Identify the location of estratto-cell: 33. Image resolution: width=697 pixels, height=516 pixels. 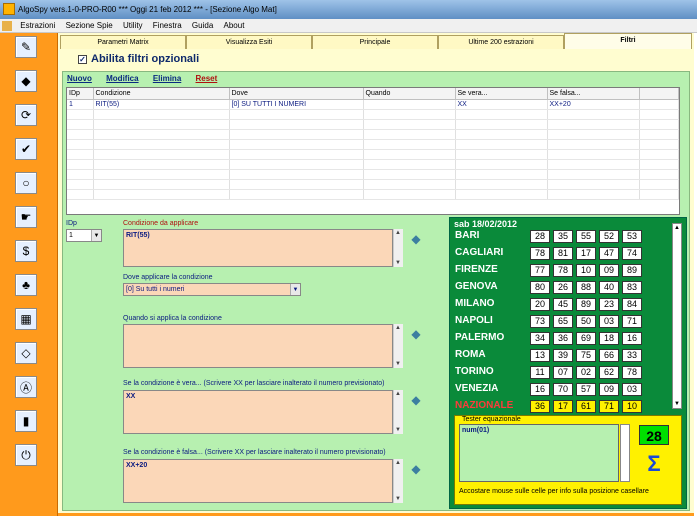
(632, 355).